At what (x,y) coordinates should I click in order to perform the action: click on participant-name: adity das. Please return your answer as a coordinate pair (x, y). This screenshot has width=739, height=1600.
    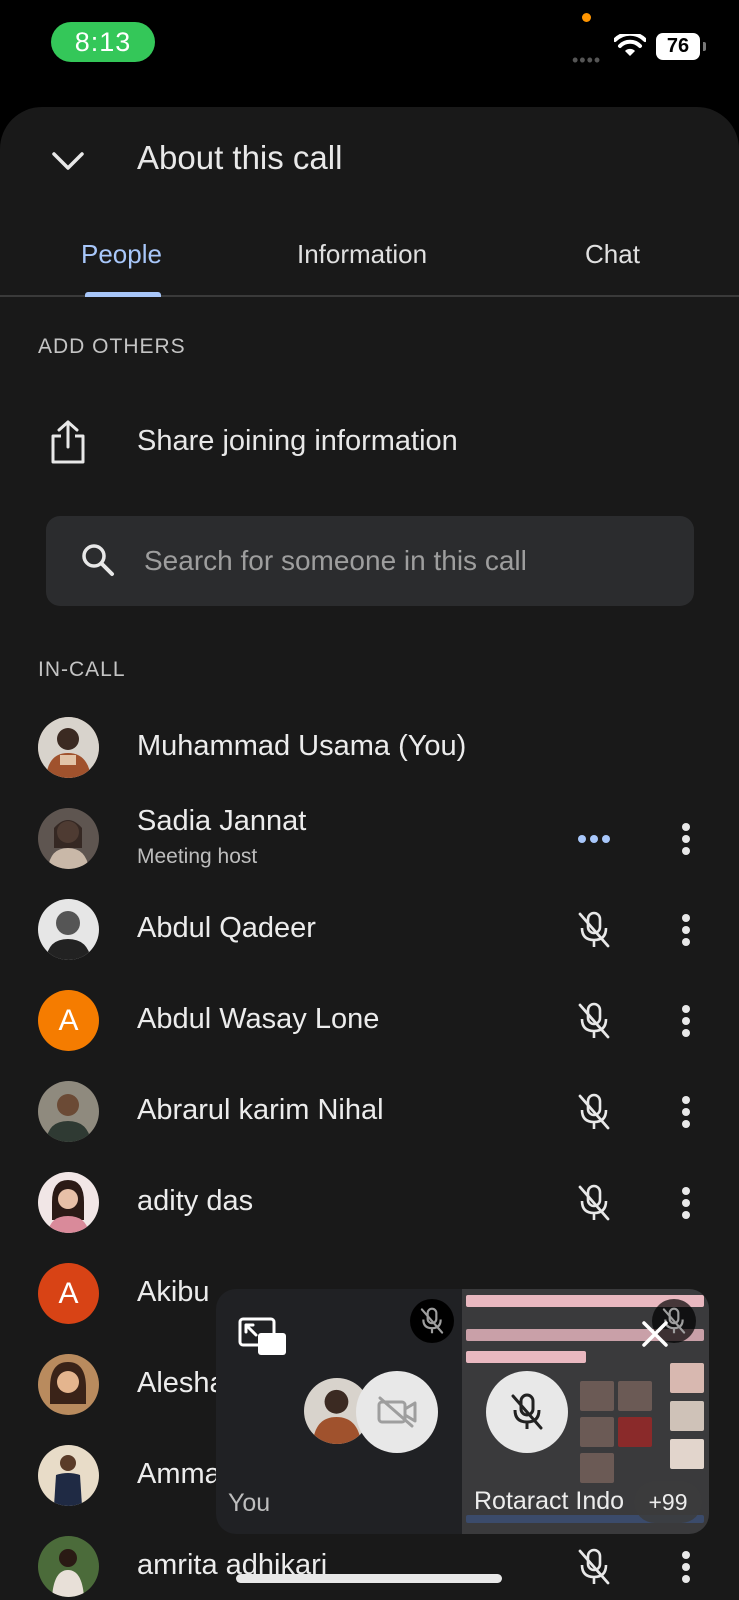
    Looking at the image, I should click on (195, 1201).